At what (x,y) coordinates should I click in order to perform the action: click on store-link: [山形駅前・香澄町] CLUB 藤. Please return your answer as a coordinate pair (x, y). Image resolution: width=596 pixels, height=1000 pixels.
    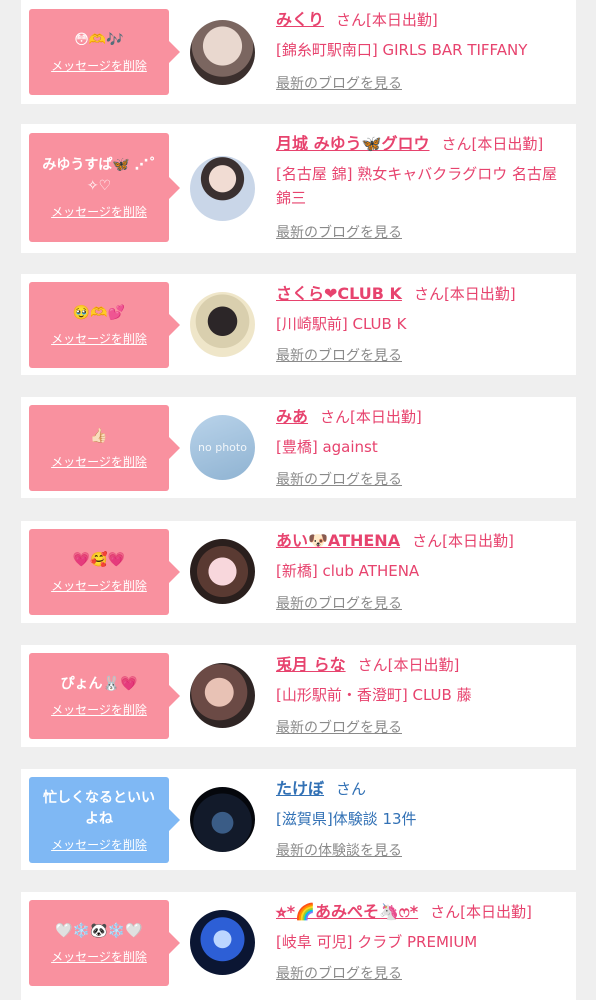
    Looking at the image, I should click on (423, 695).